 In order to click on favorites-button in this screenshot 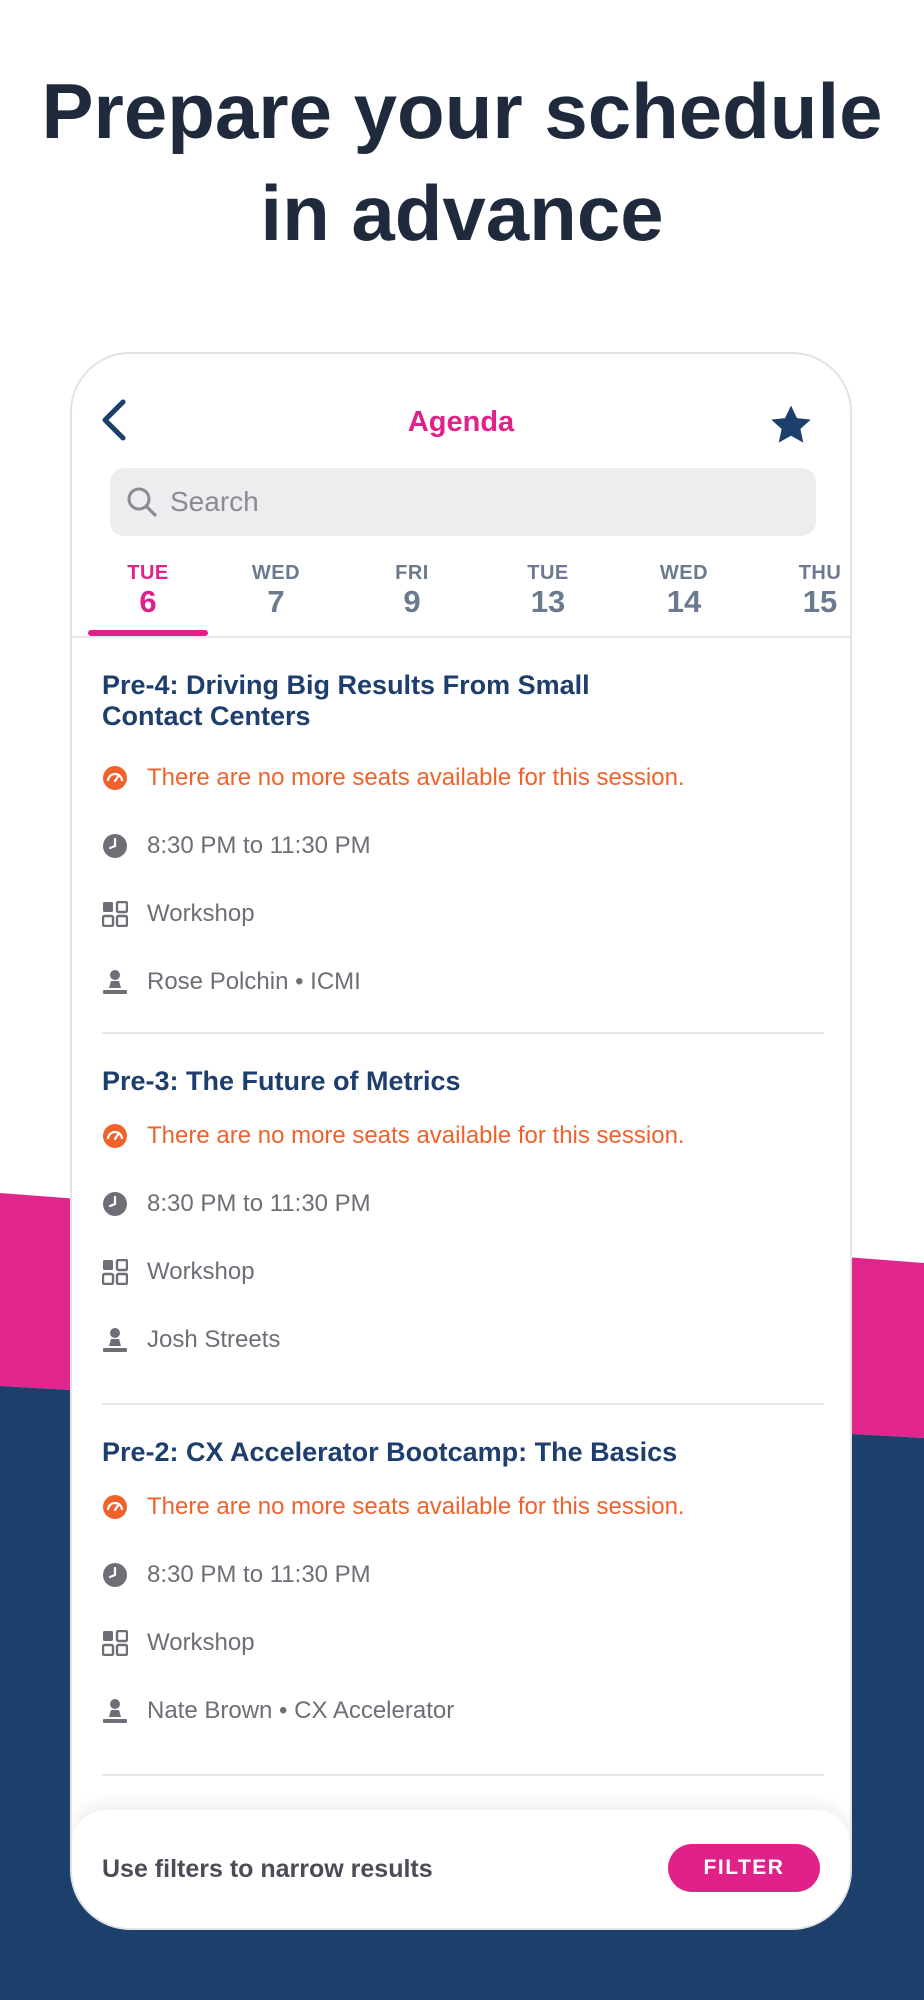, I will do `click(791, 425)`.